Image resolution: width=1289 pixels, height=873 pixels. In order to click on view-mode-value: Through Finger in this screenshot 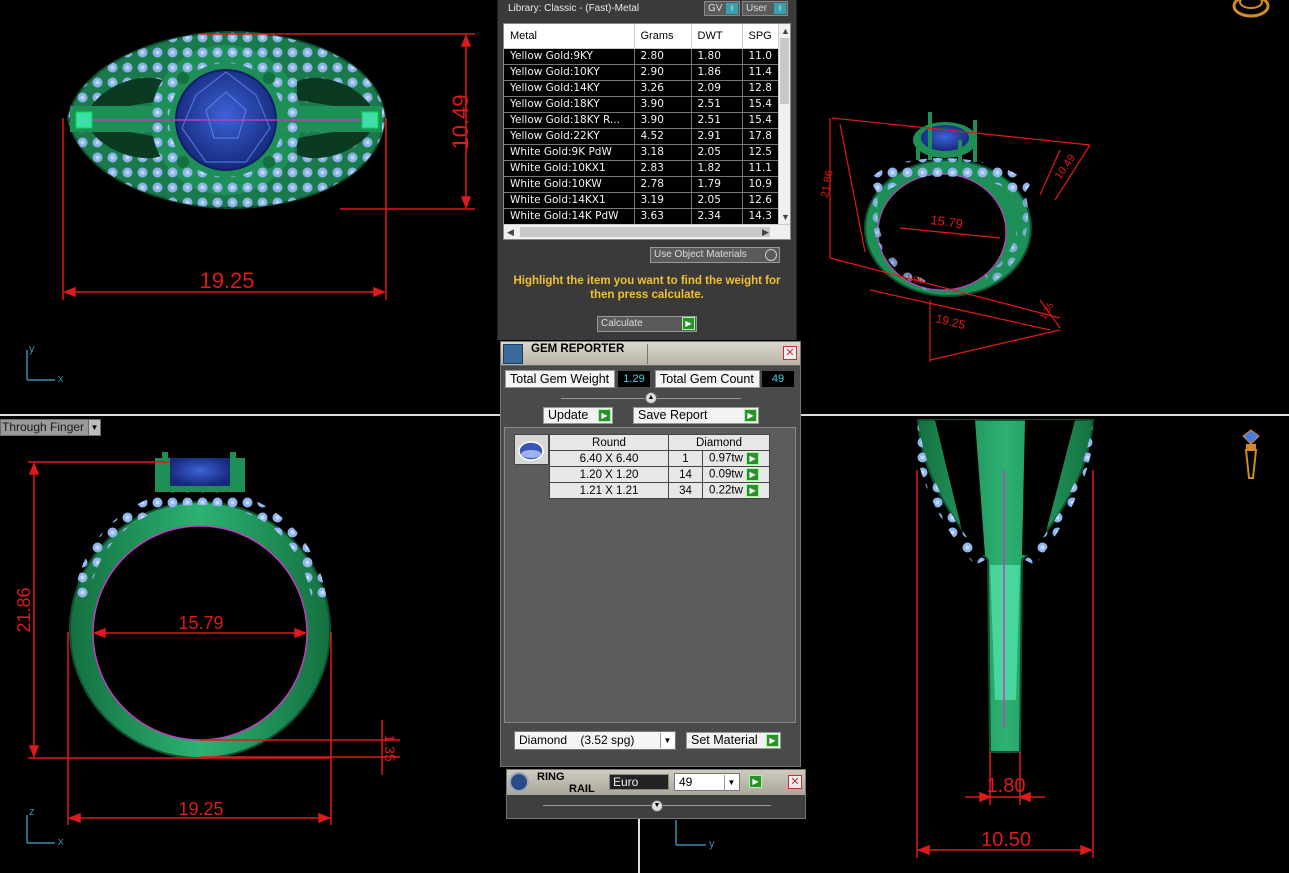, I will do `click(43, 427)`.